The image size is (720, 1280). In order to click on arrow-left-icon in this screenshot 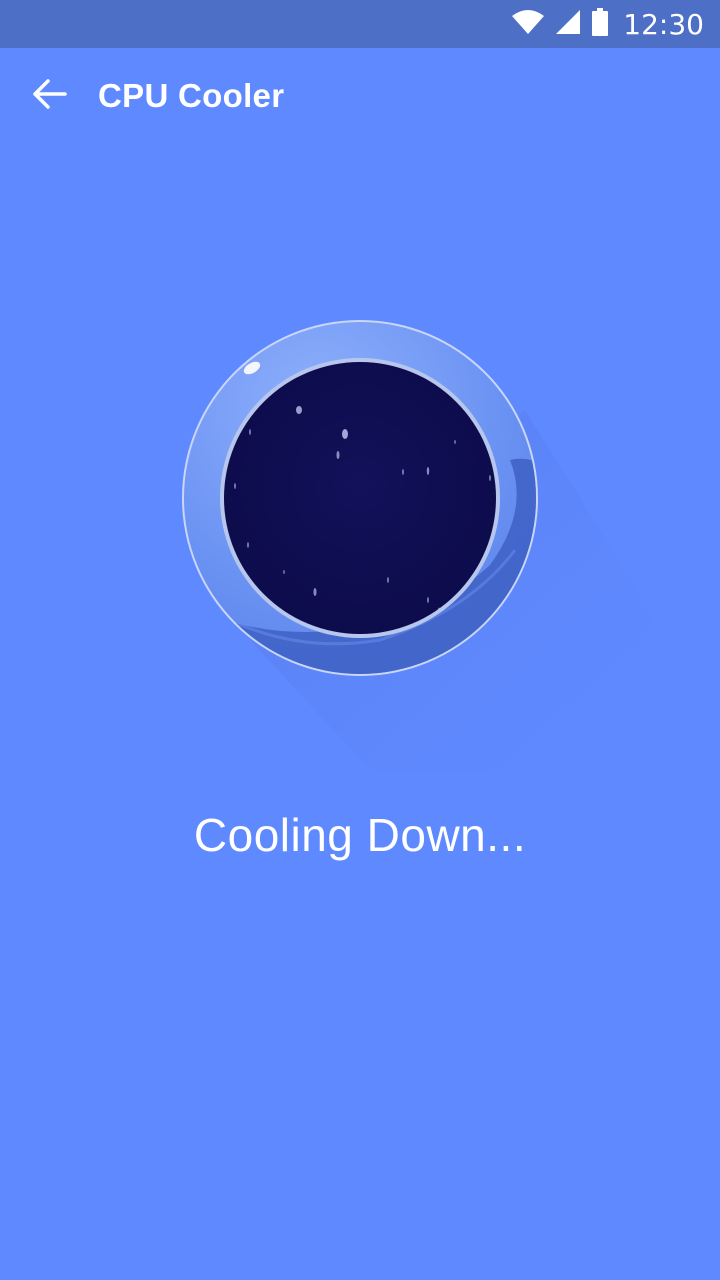, I will do `click(50, 96)`.